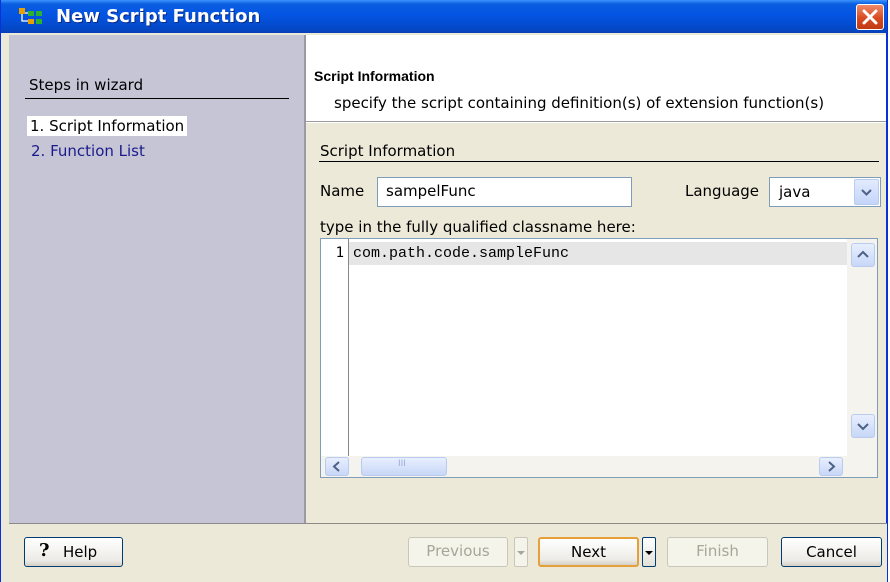  What do you see at coordinates (388, 151) in the screenshot?
I see `group-title: Script Information` at bounding box center [388, 151].